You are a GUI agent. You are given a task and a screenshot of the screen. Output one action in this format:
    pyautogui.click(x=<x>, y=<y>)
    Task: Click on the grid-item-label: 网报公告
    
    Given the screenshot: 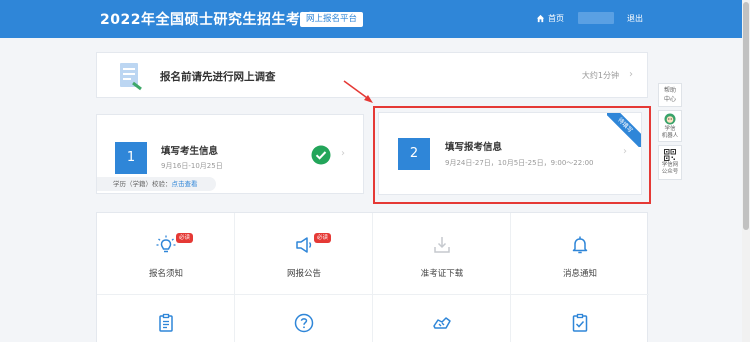 What is the action you would take?
    pyautogui.click(x=303, y=274)
    